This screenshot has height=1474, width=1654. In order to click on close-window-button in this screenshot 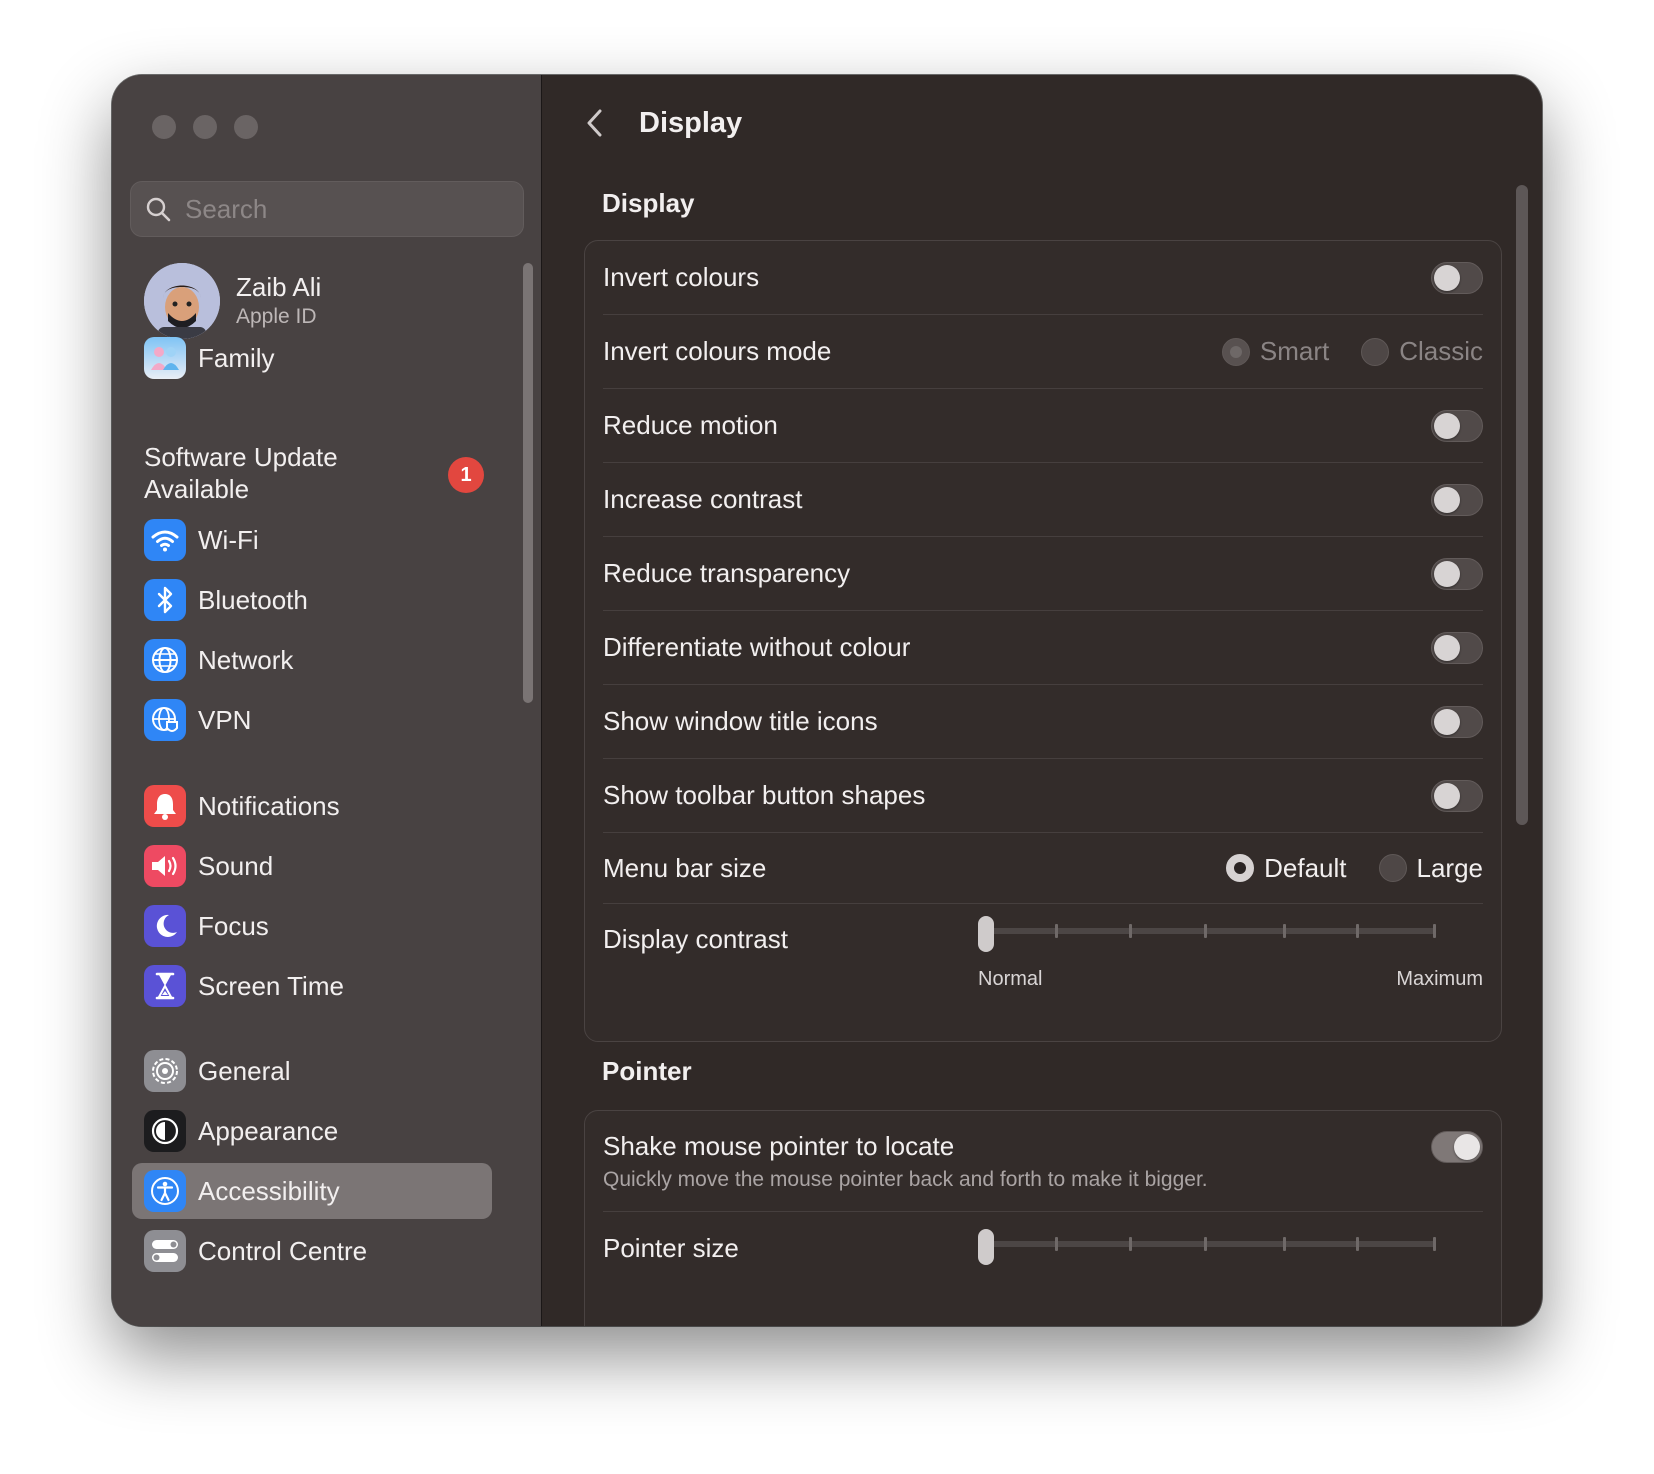, I will do `click(164, 127)`.